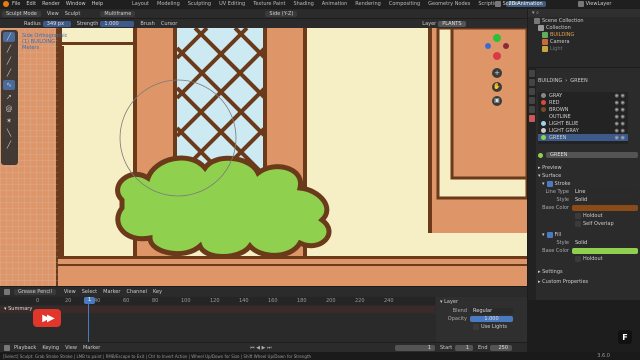 The width and height of the screenshot is (640, 360). I want to click on scene-name: Scene, so click(510, 4).